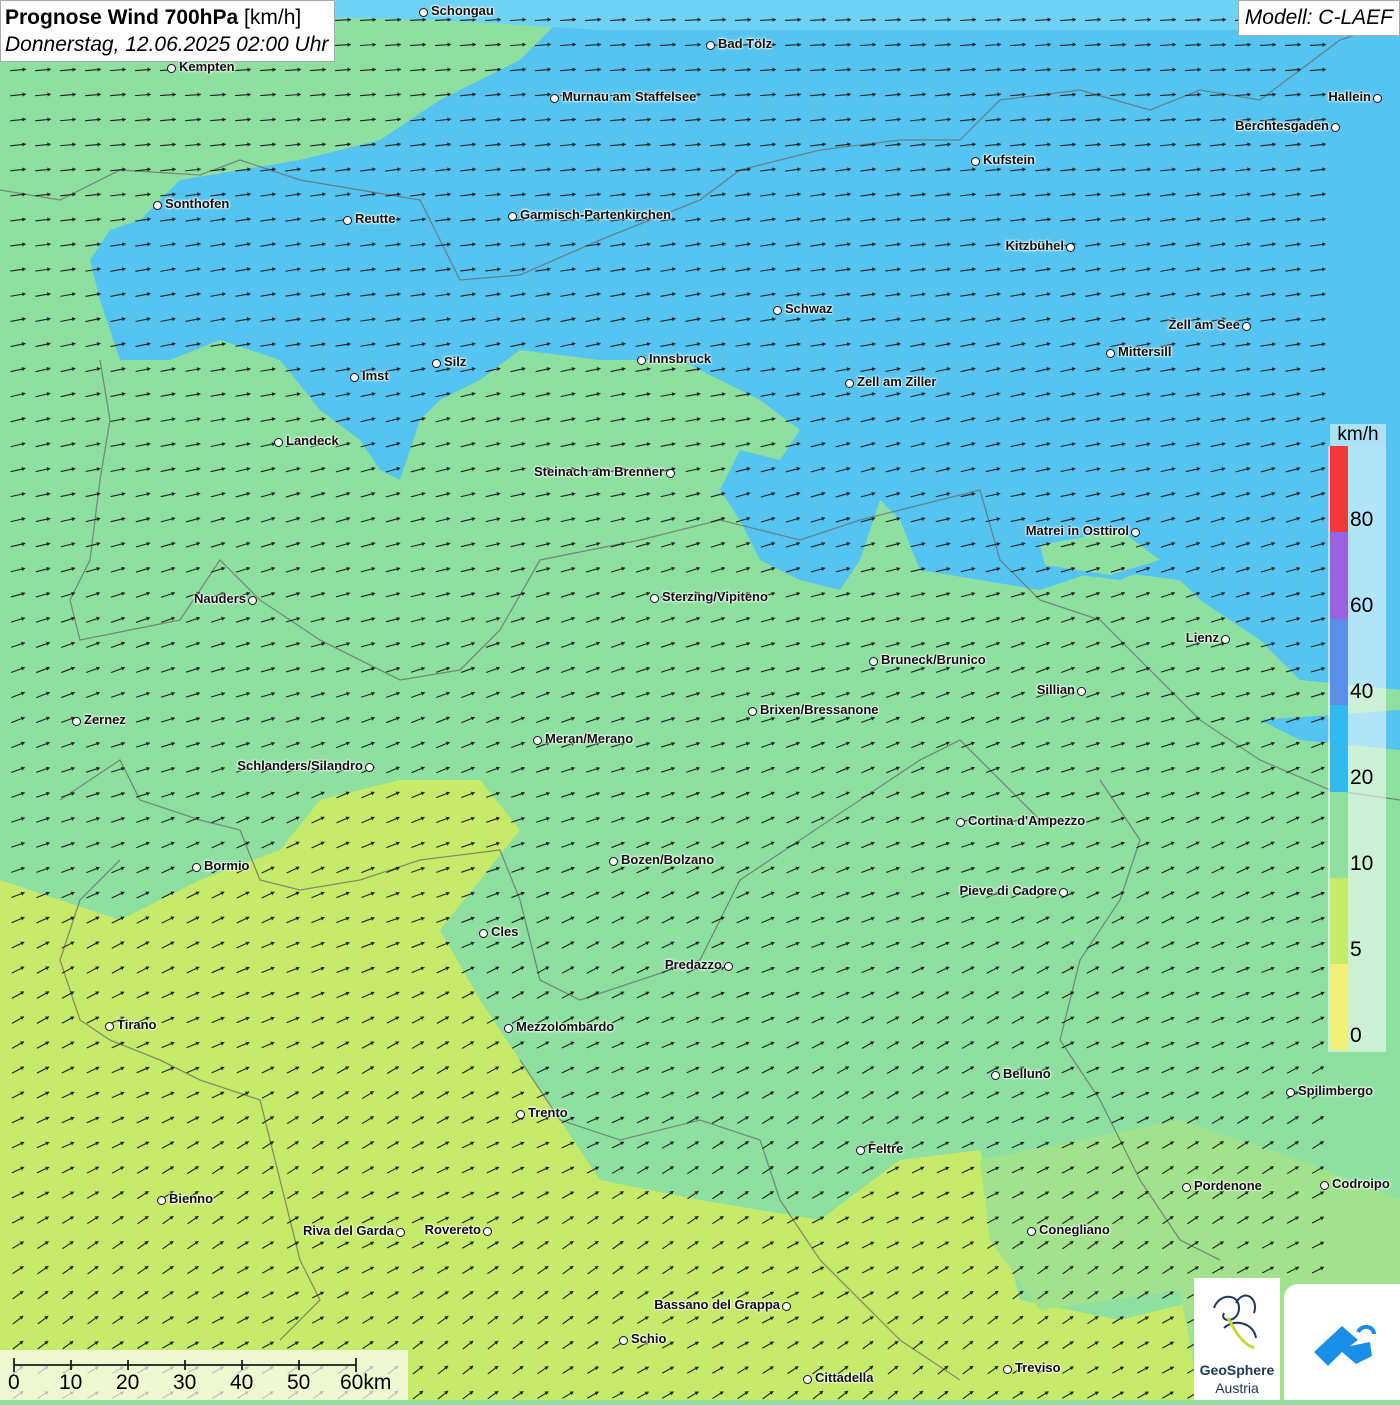  I want to click on app-logo, so click(1342, 1342).